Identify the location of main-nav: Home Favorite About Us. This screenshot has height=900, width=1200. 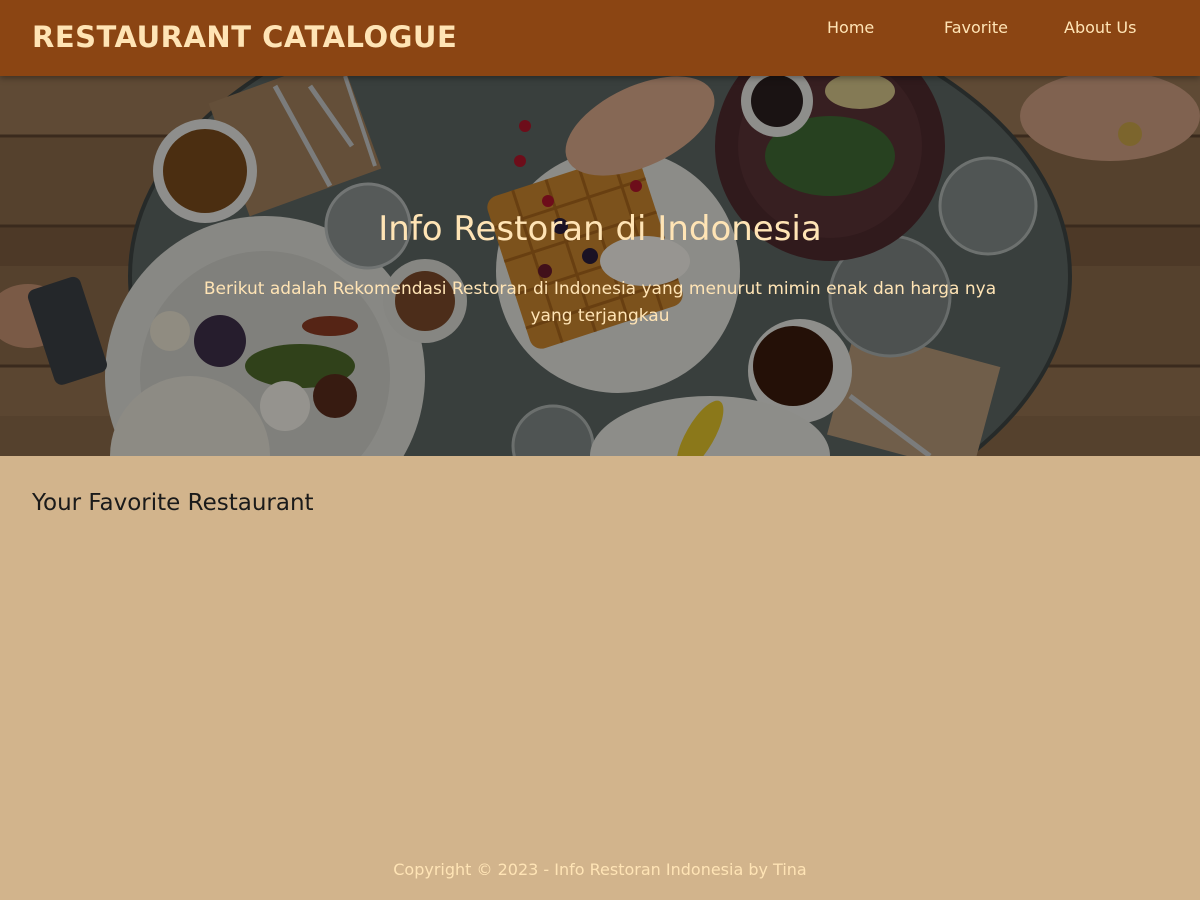
(600, 30).